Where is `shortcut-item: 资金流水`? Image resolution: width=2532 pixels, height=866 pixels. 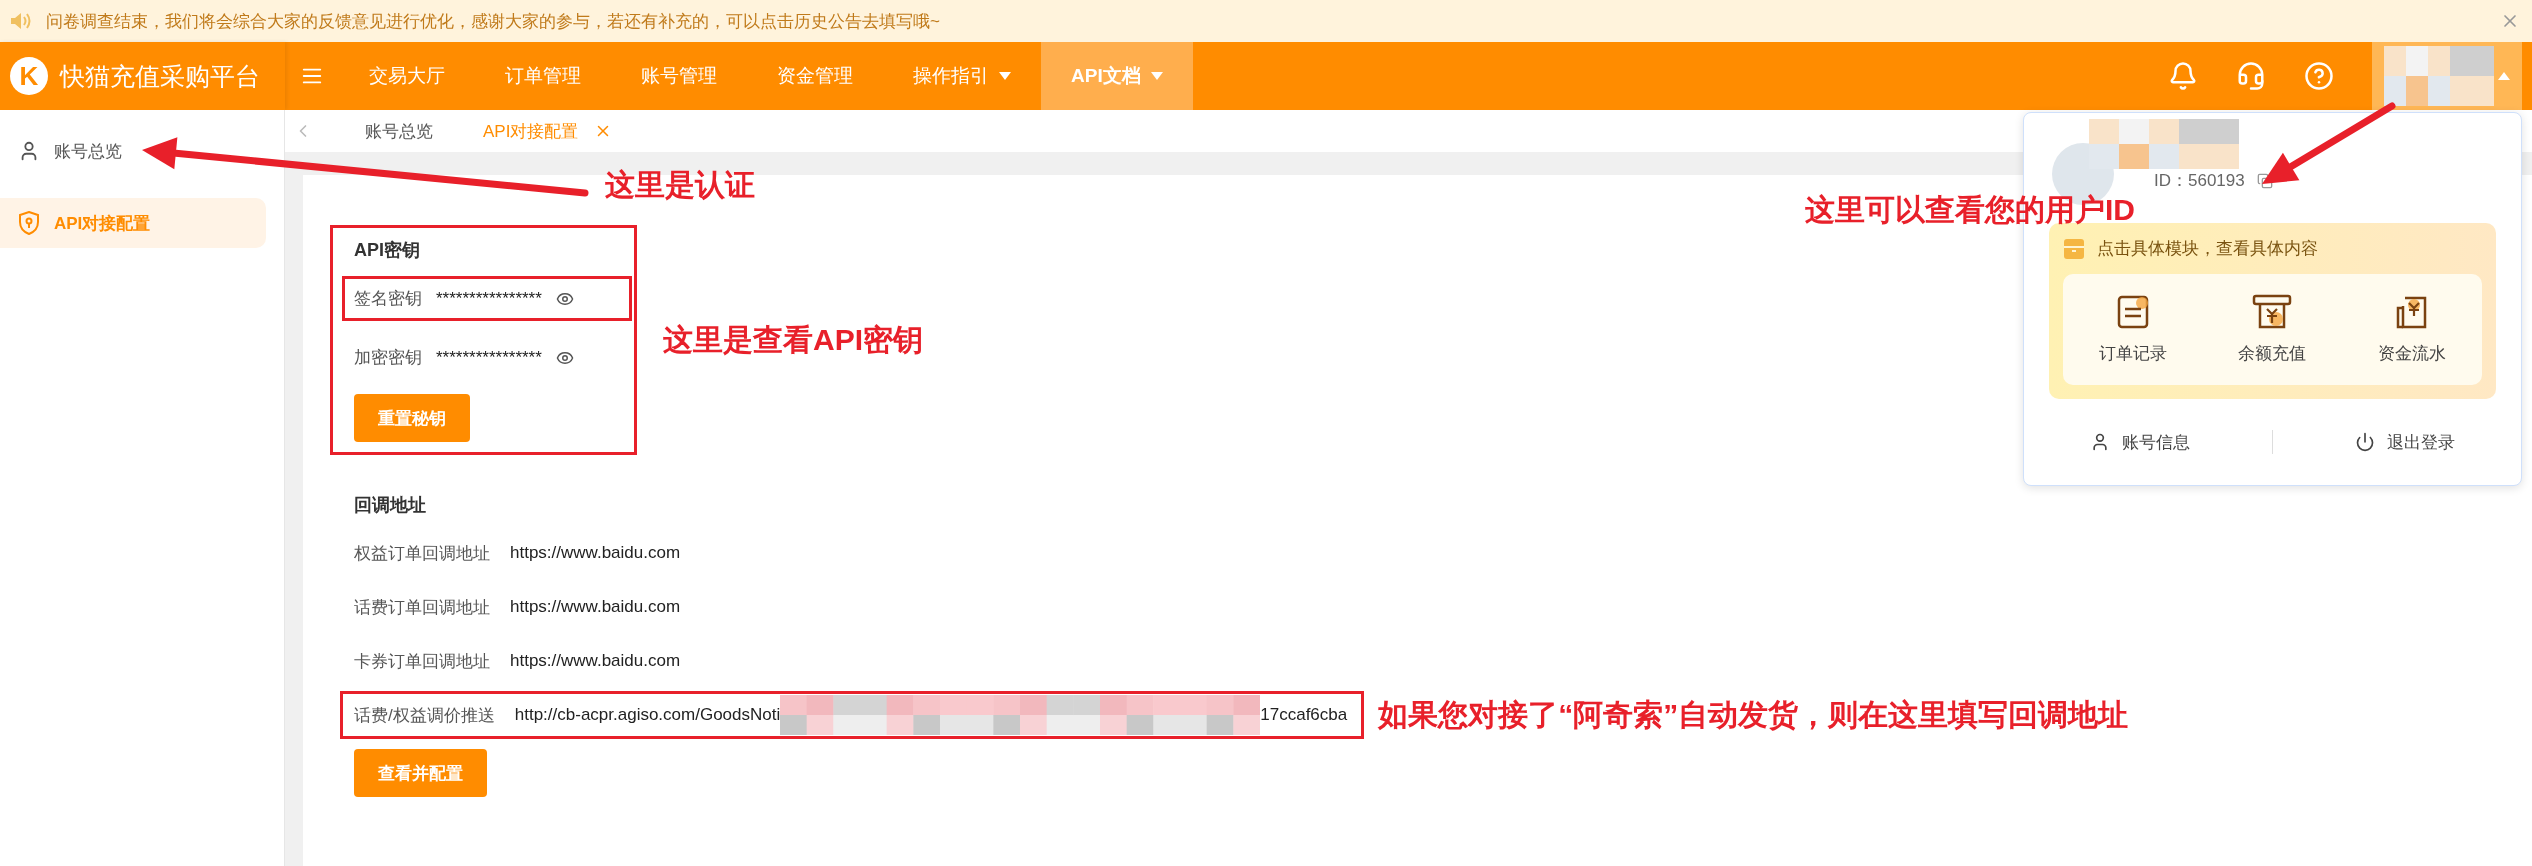
shortcut-item: 资金流水 is located at coordinates (2412, 329).